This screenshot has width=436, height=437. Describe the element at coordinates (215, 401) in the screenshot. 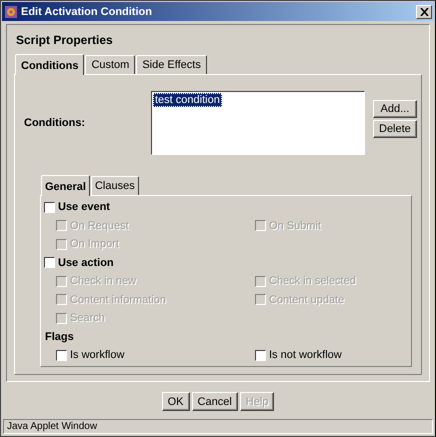

I see `dialog-button: Cancel` at that location.